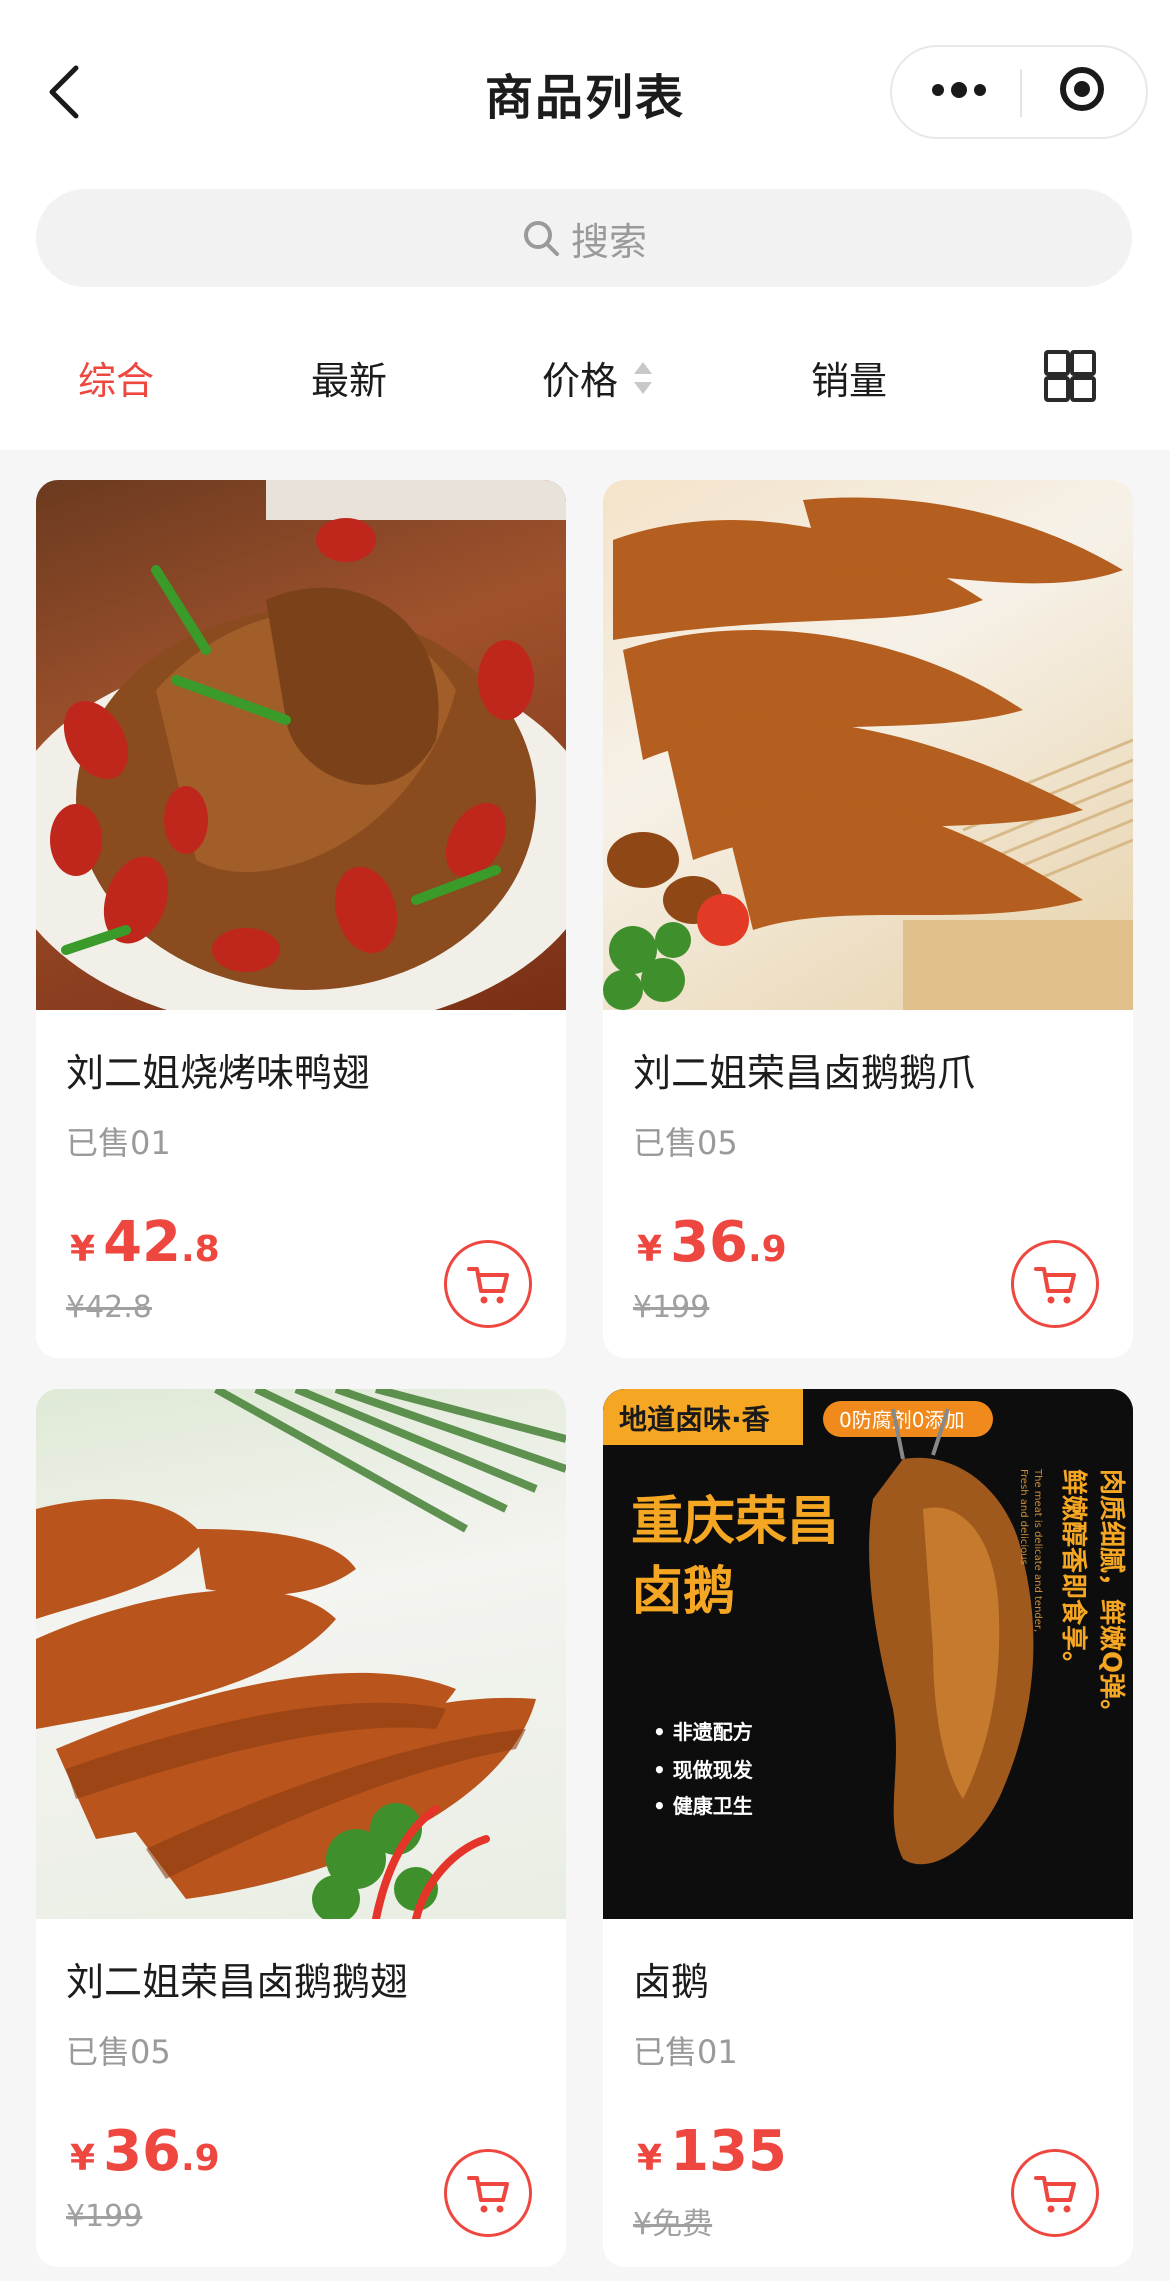 The width and height of the screenshot is (1170, 2281). I want to click on search-placeholder: 搜索, so click(608, 241).